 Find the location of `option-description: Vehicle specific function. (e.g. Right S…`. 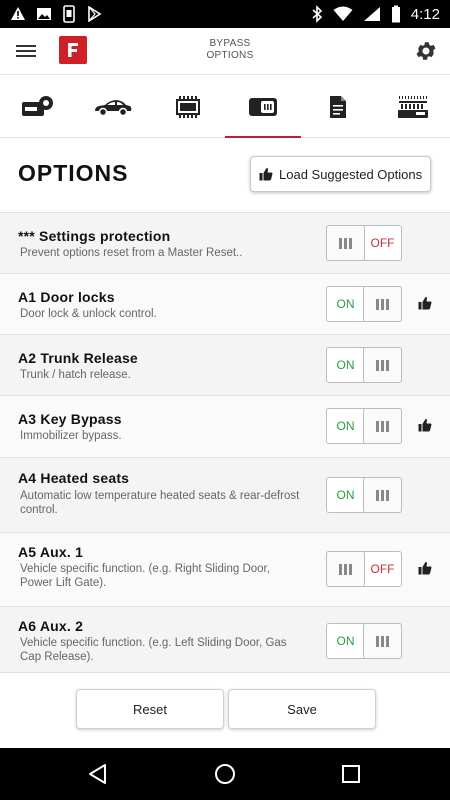

option-description: Vehicle specific function. (e.g. Right S… is located at coordinates (145, 576).